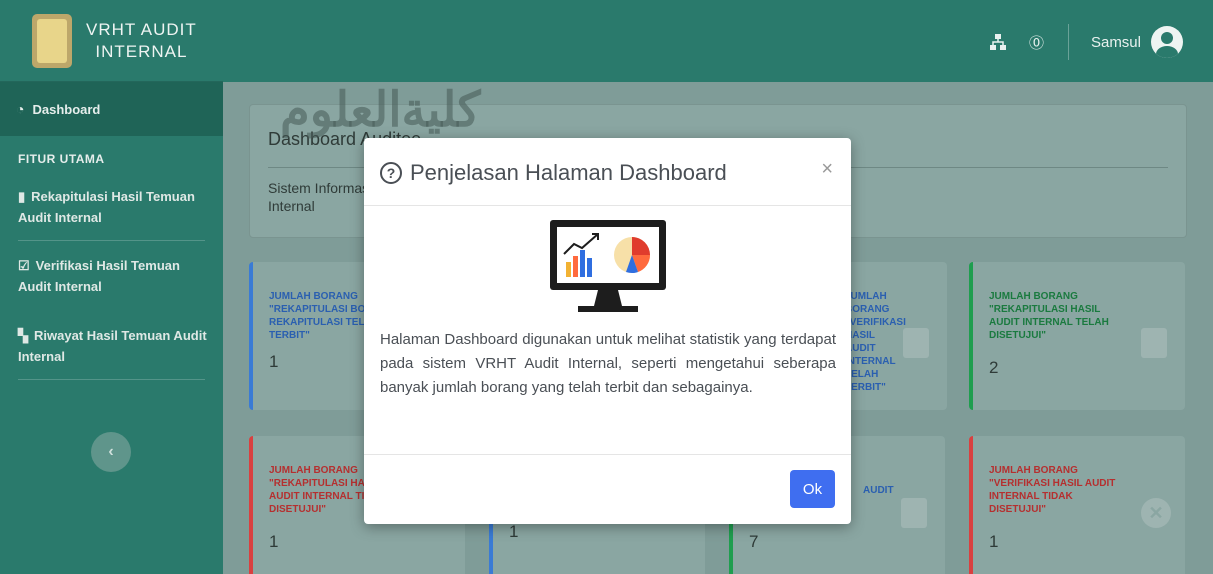  I want to click on sitemap-icon, so click(998, 42).